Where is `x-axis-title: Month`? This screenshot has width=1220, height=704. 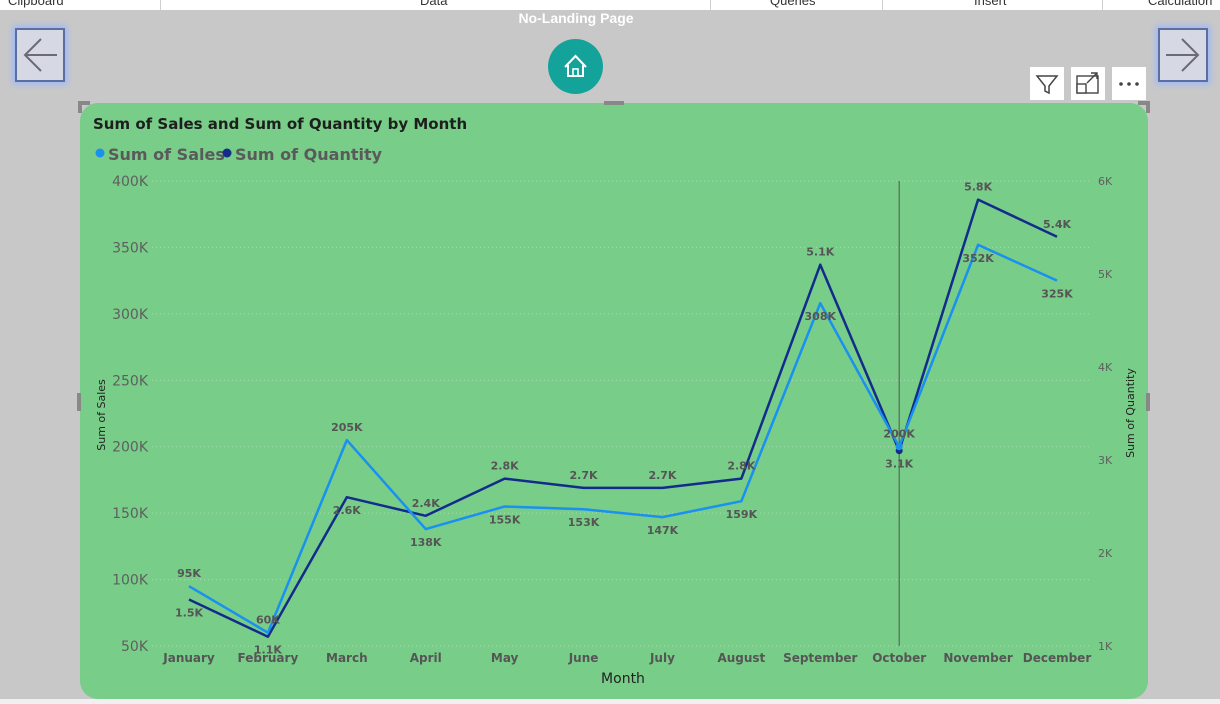
x-axis-title: Month is located at coordinates (623, 679).